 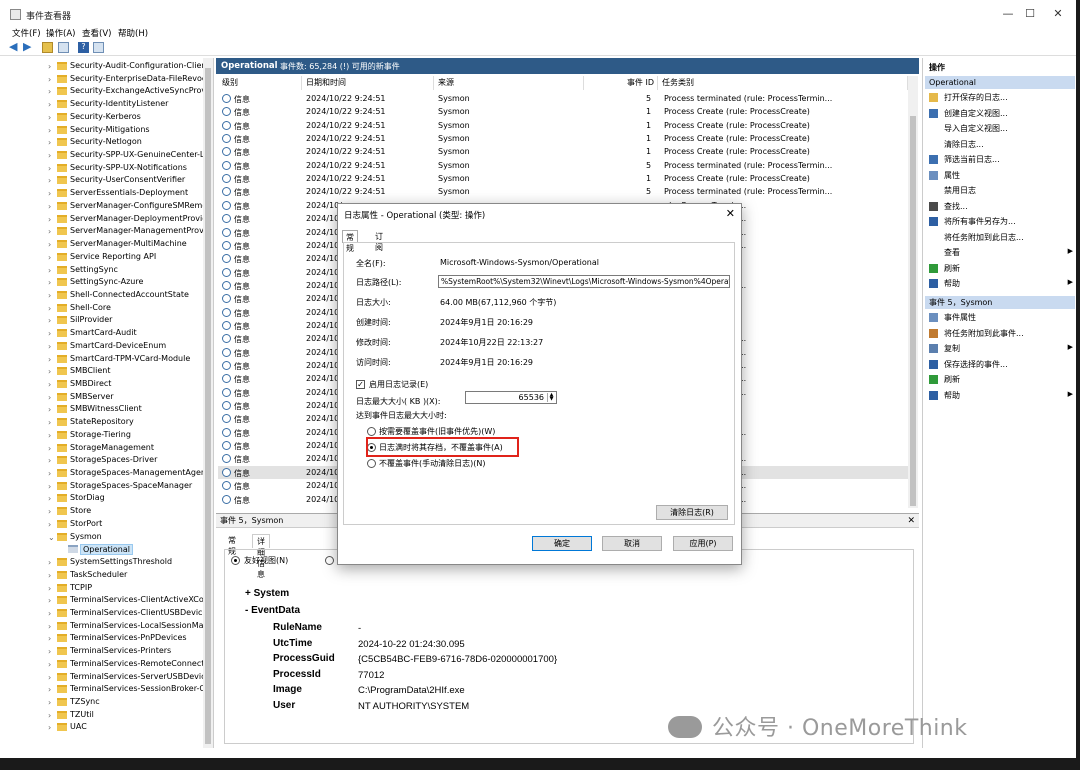 What do you see at coordinates (98, 47) in the screenshot?
I see `show-hide-action-pane-icon` at bounding box center [98, 47].